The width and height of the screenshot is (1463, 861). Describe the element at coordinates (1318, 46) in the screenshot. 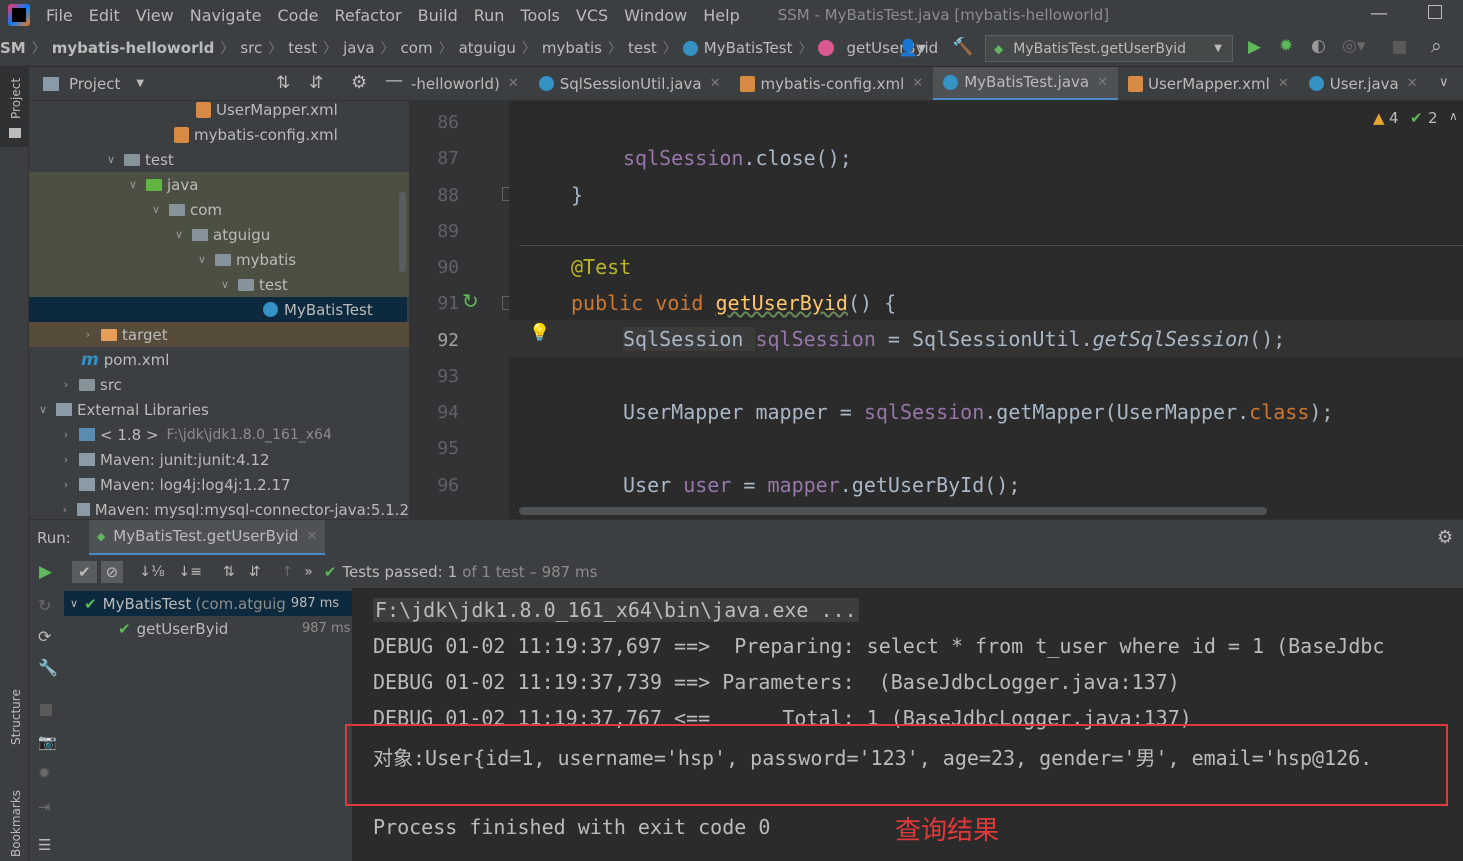

I see `coverage-icon: ◐` at that location.